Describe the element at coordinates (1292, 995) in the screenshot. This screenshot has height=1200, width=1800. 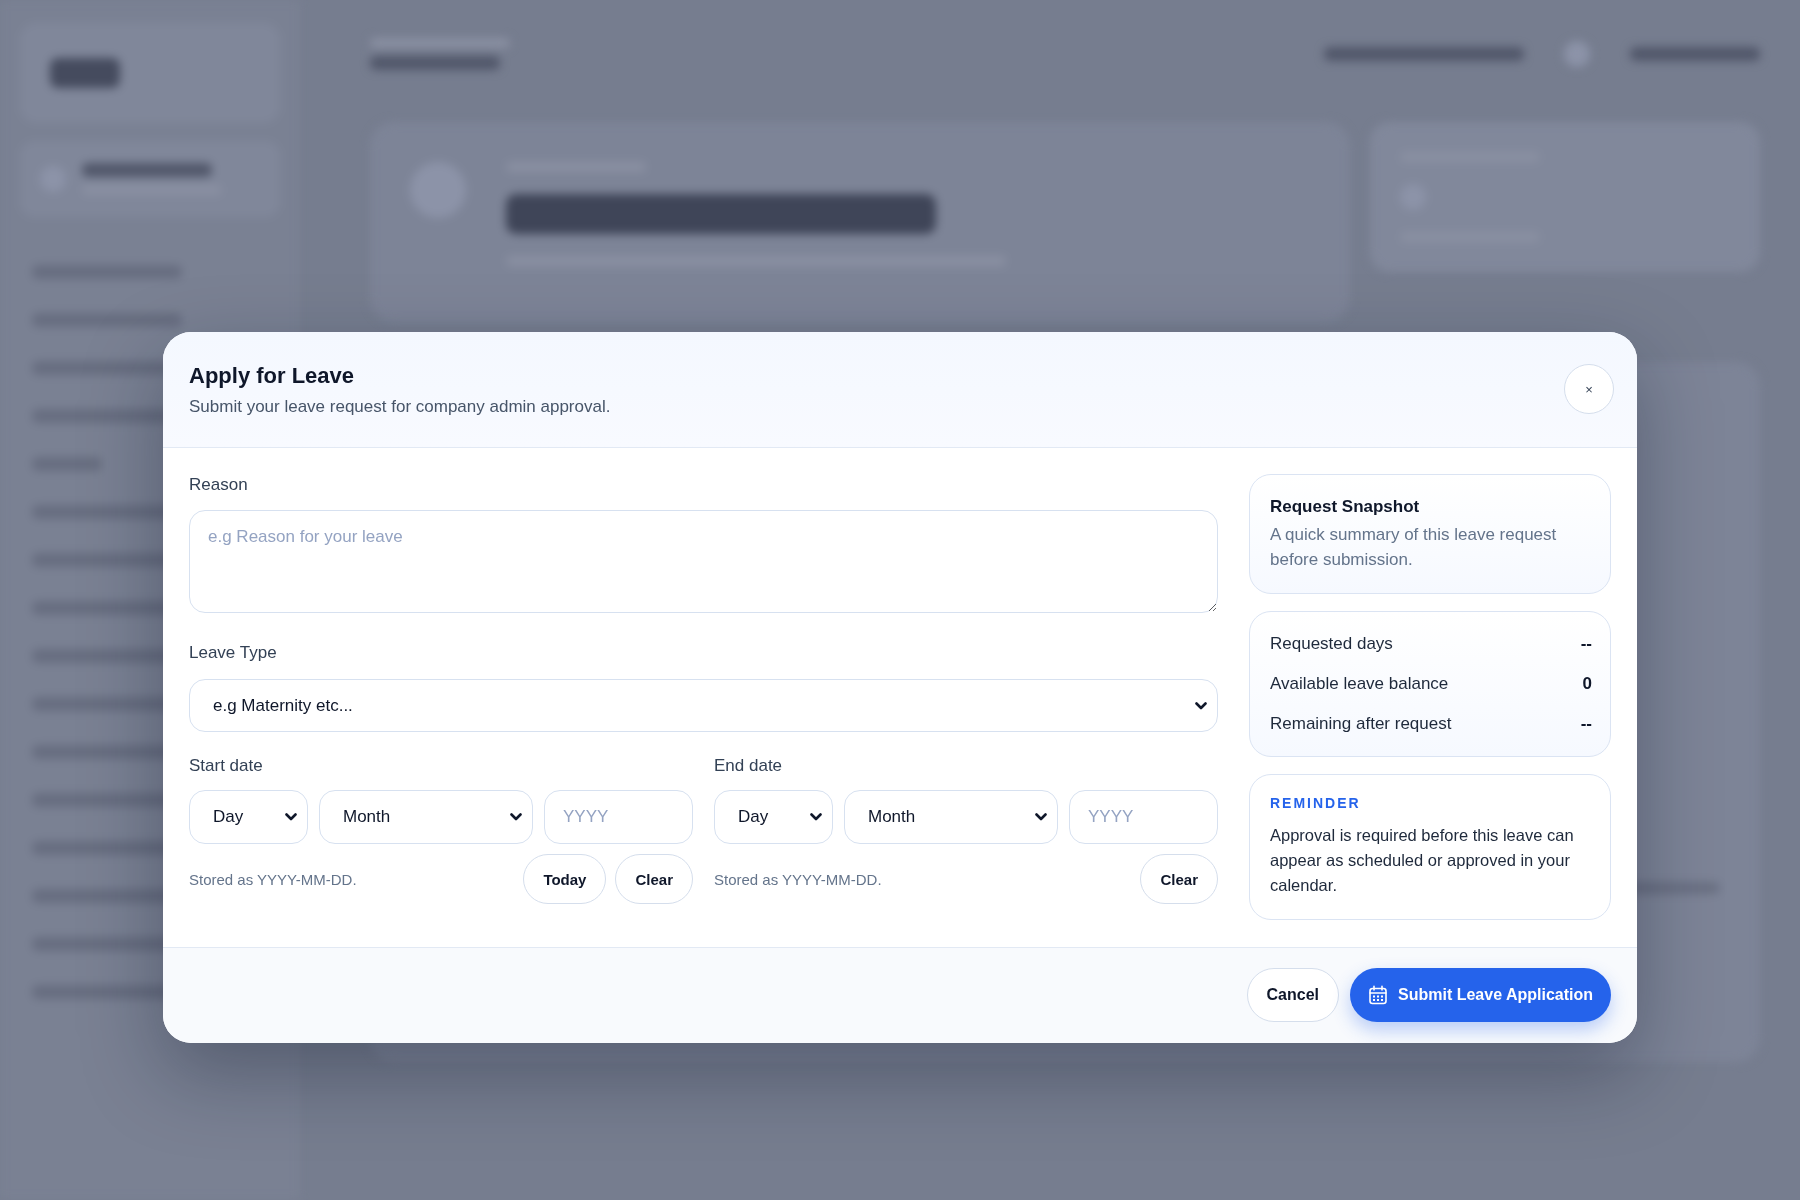
I see `cancel-button: Cancel` at that location.